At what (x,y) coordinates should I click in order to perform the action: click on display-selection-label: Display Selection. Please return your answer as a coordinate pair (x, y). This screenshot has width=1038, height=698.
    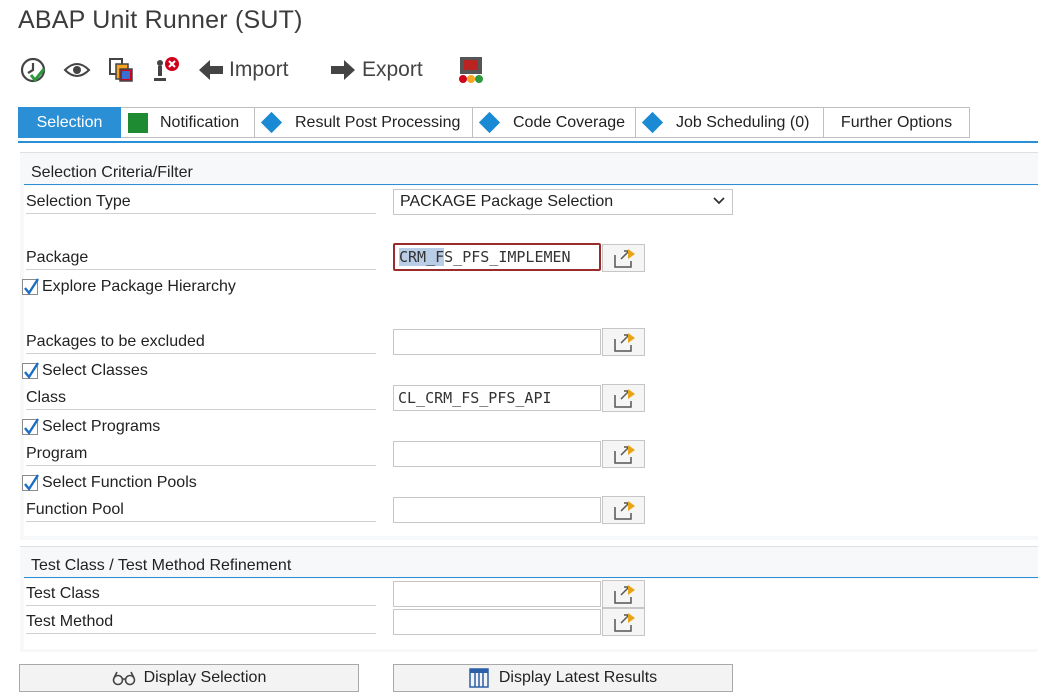
    Looking at the image, I should click on (205, 677).